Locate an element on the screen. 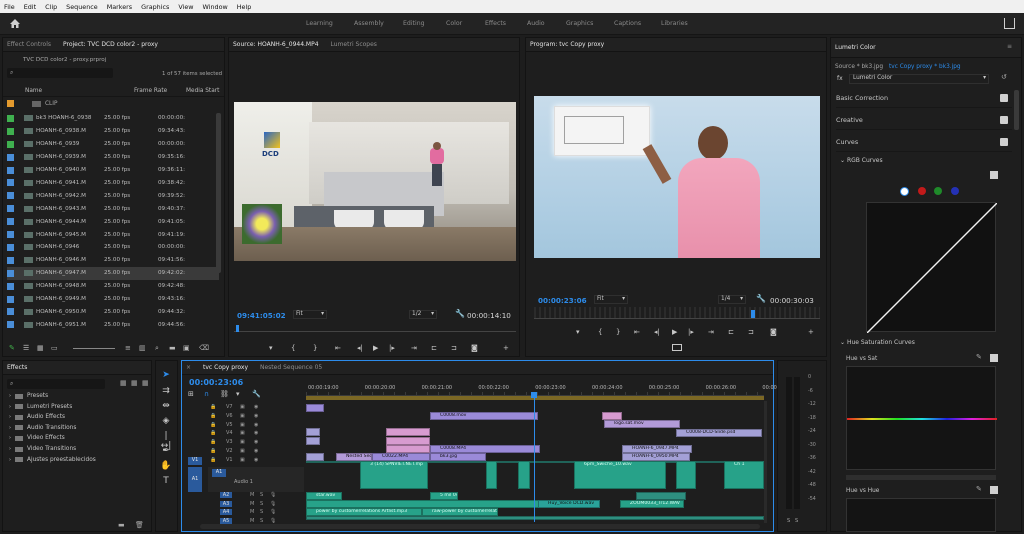  camera-icon: ◙ is located at coordinates (773, 332).